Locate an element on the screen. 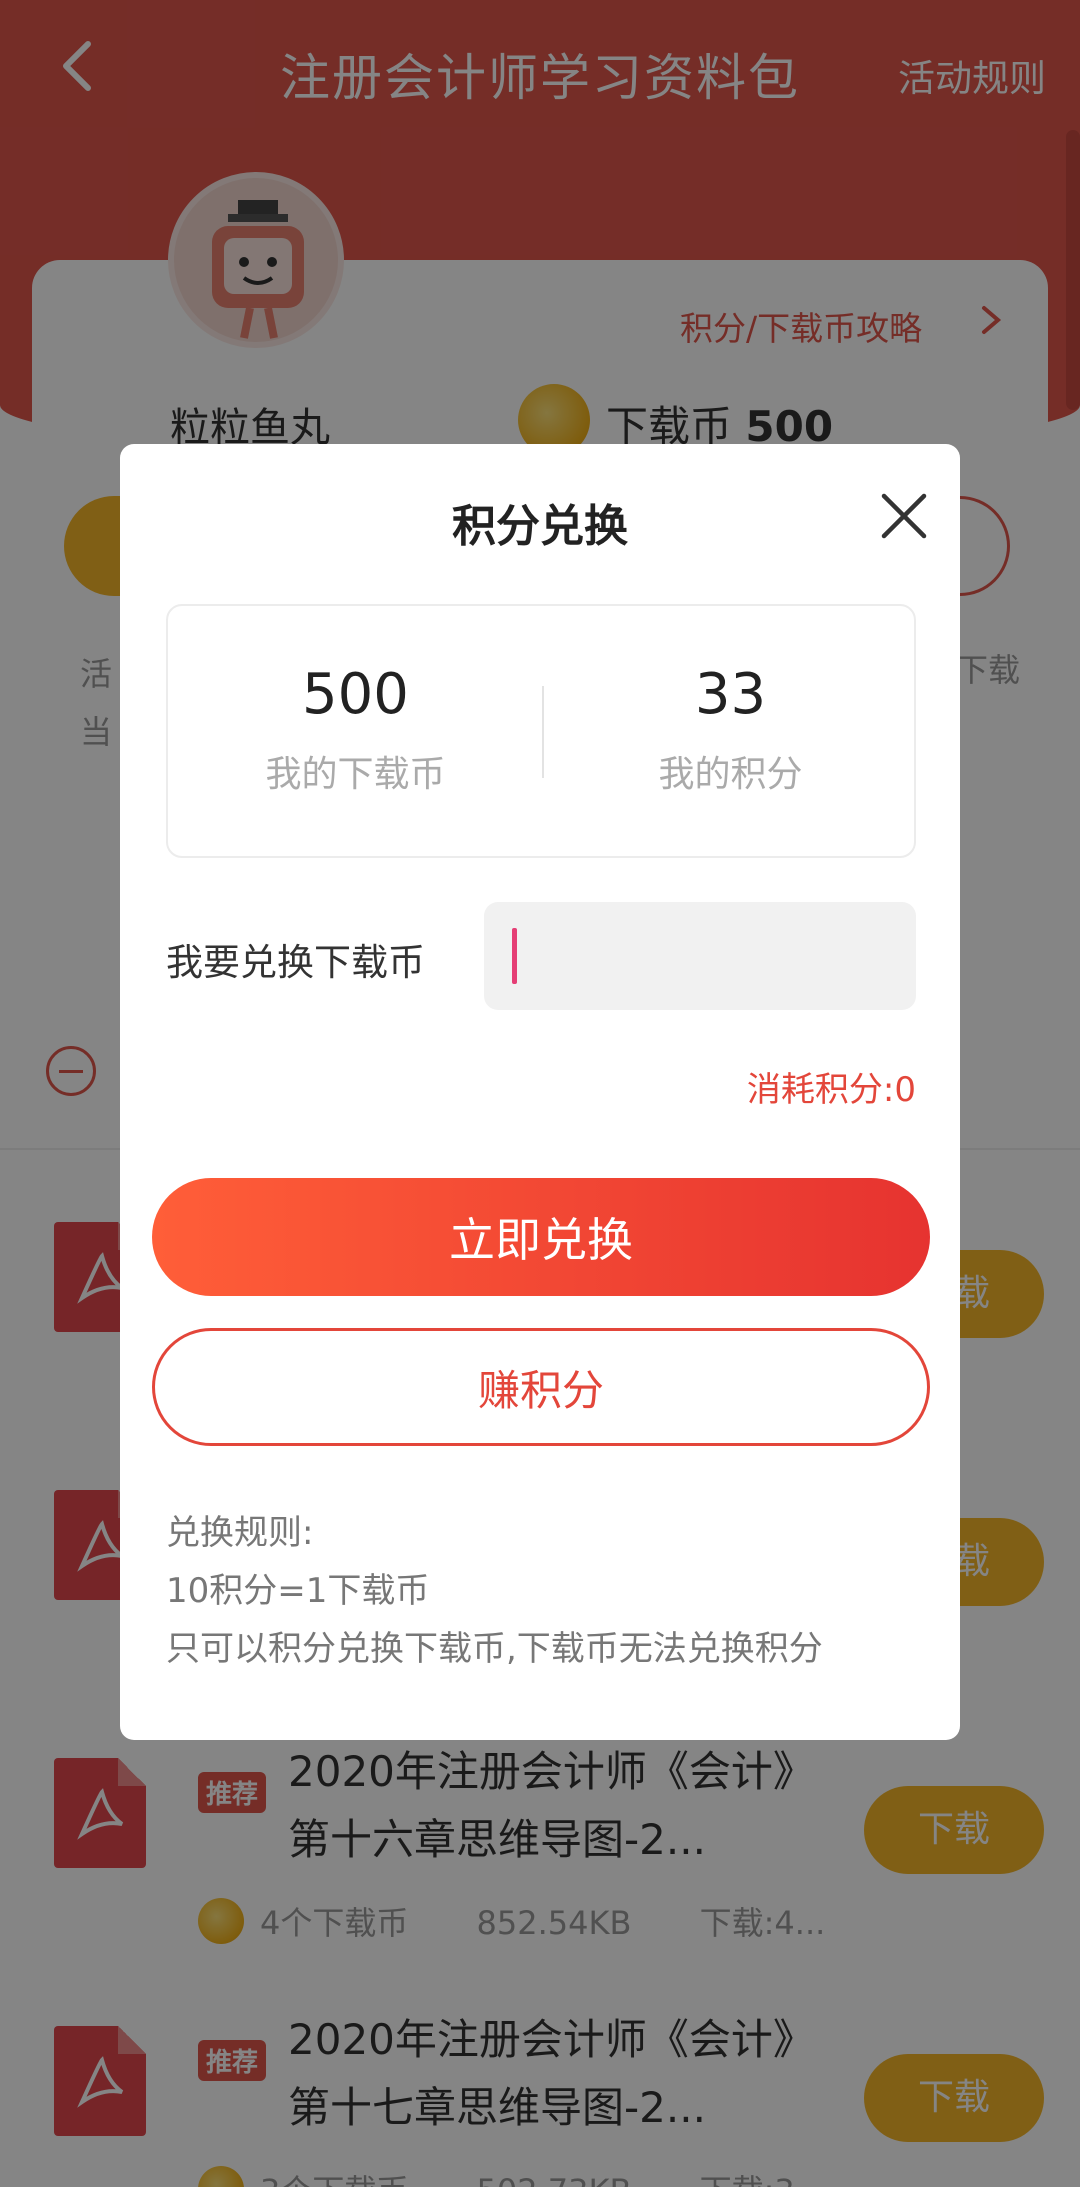 Image resolution: width=1080 pixels, height=2187 pixels. close-icon is located at coordinates (904, 516).